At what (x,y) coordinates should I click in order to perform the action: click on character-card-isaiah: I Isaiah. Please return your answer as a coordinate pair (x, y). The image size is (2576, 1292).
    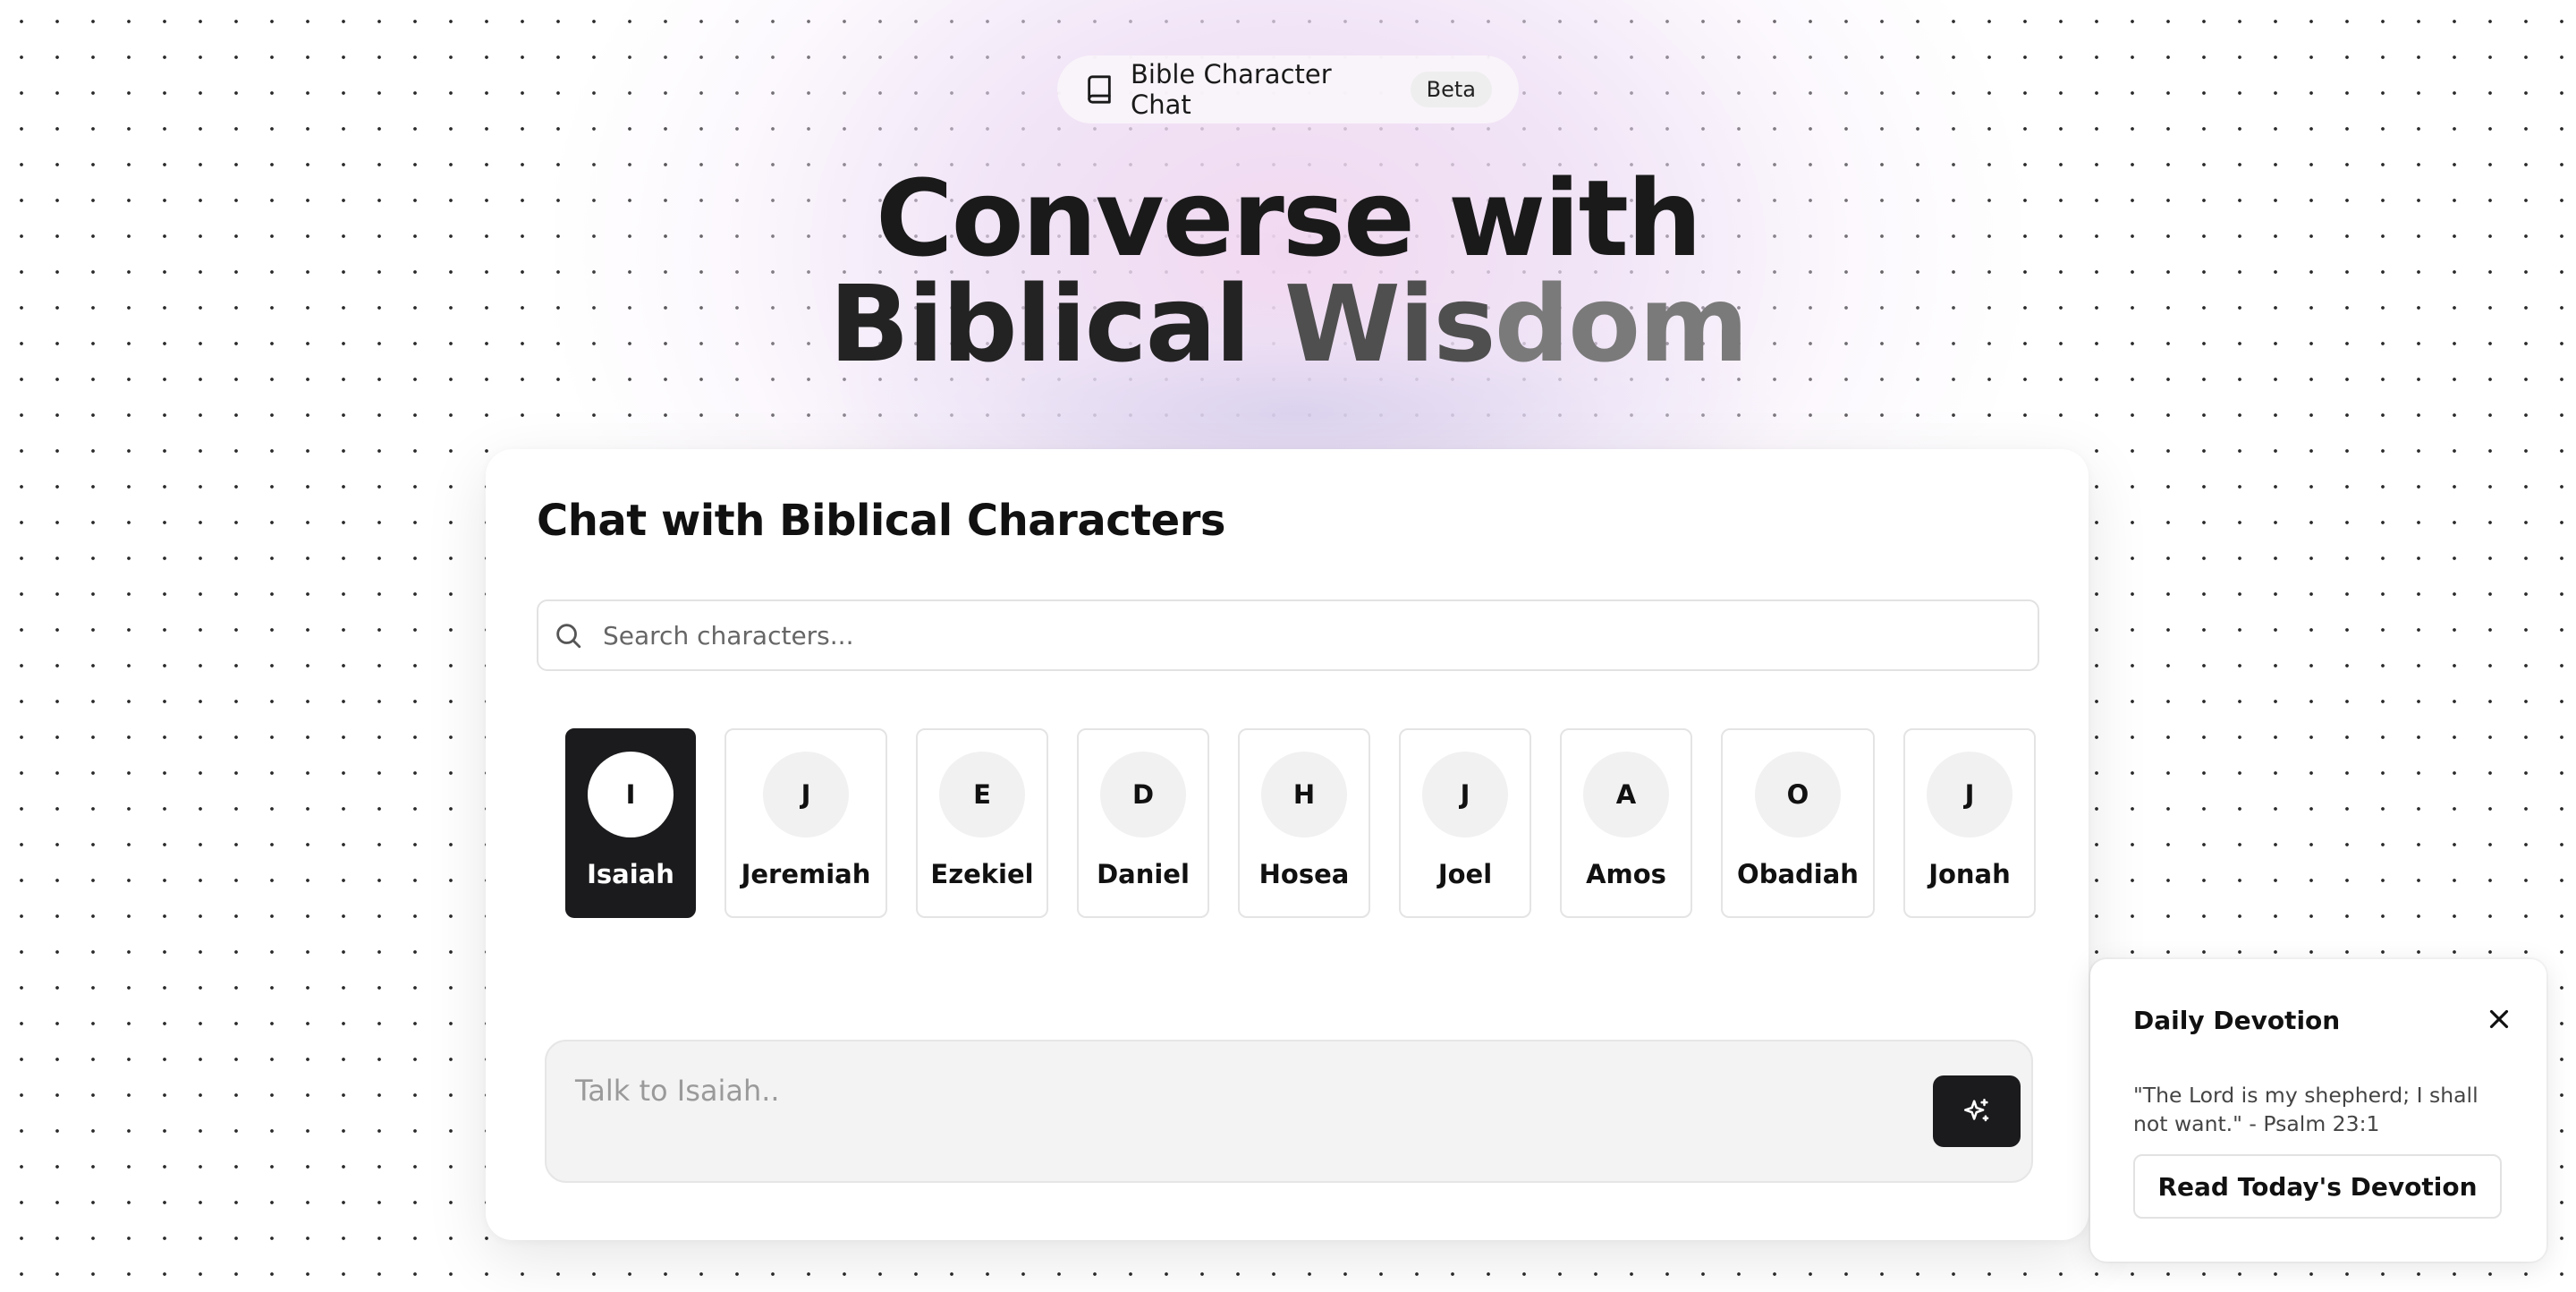
    Looking at the image, I should click on (630, 823).